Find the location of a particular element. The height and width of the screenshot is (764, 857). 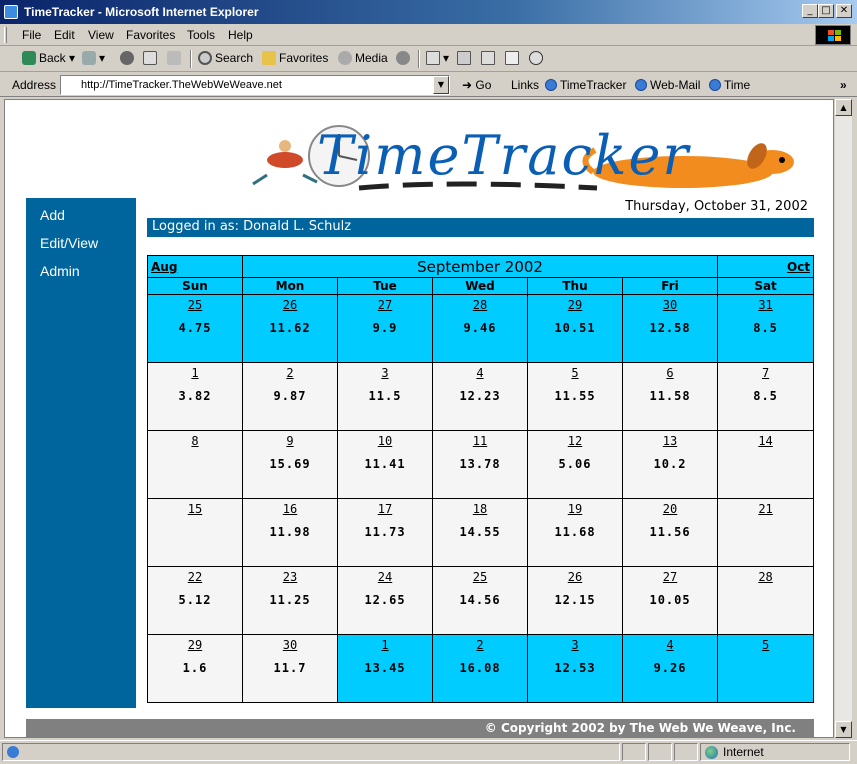

nav-admin: Admin is located at coordinates (81, 276).